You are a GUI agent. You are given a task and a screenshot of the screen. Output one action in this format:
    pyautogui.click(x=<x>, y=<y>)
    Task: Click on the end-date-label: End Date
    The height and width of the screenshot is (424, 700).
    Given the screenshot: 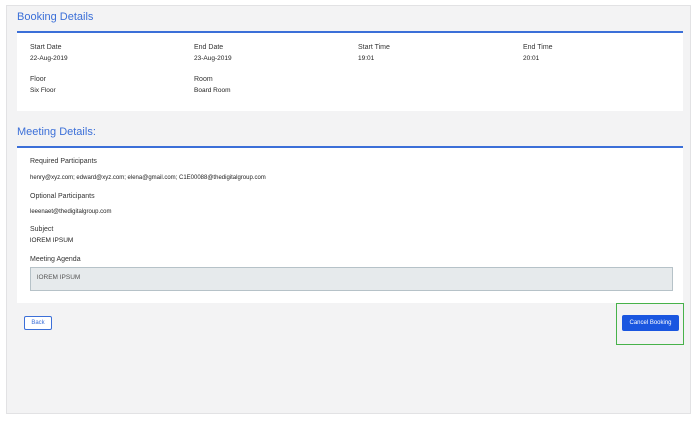 What is the action you would take?
    pyautogui.click(x=209, y=47)
    